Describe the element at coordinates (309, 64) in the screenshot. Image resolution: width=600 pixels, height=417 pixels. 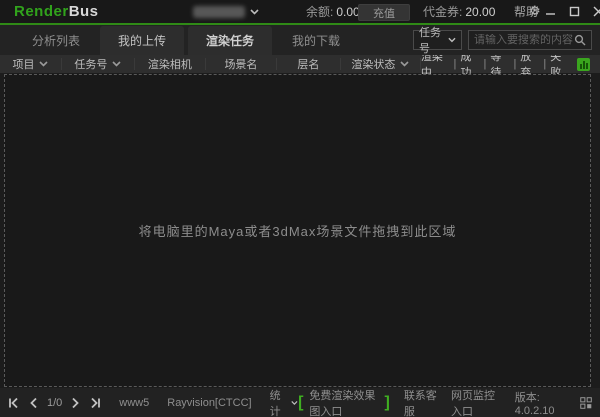
I see `column-header-layer-name: 层名` at that location.